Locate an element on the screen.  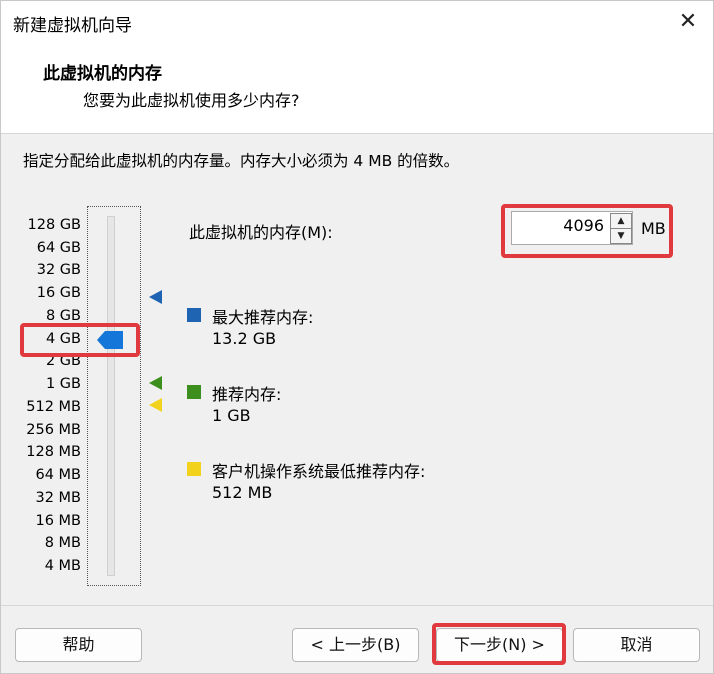
scale-label: 128 GB is located at coordinates (54, 225).